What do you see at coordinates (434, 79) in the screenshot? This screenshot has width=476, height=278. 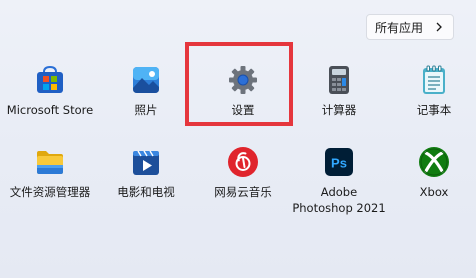 I see `notepad-icon` at bounding box center [434, 79].